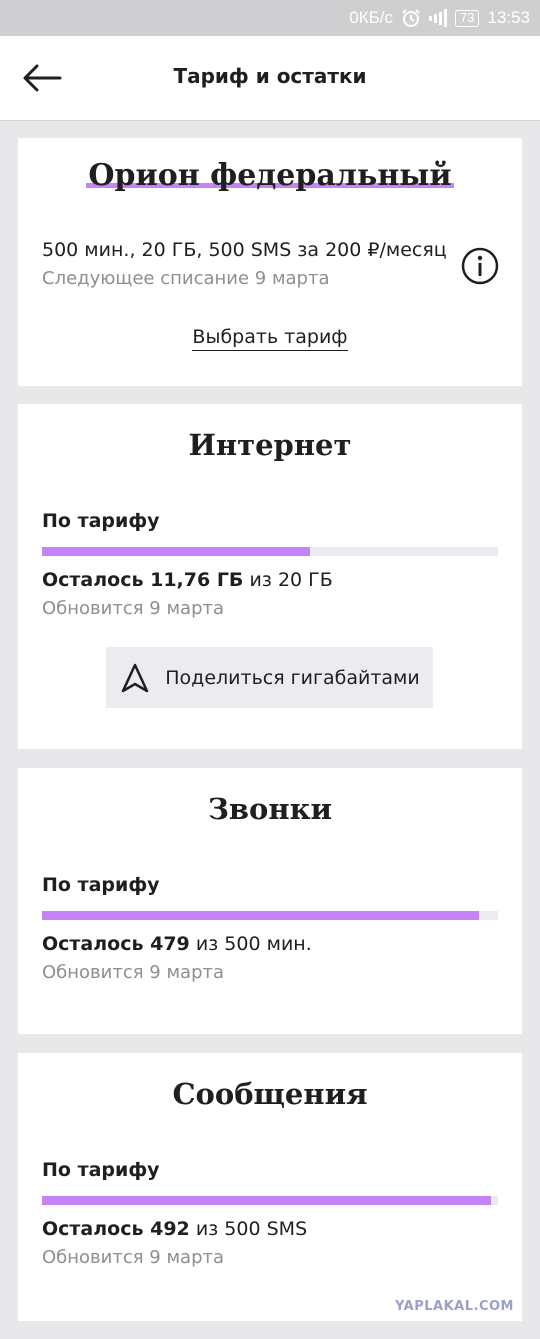  Describe the element at coordinates (176, 551) in the screenshot. I see `internet-progress-fill` at that location.